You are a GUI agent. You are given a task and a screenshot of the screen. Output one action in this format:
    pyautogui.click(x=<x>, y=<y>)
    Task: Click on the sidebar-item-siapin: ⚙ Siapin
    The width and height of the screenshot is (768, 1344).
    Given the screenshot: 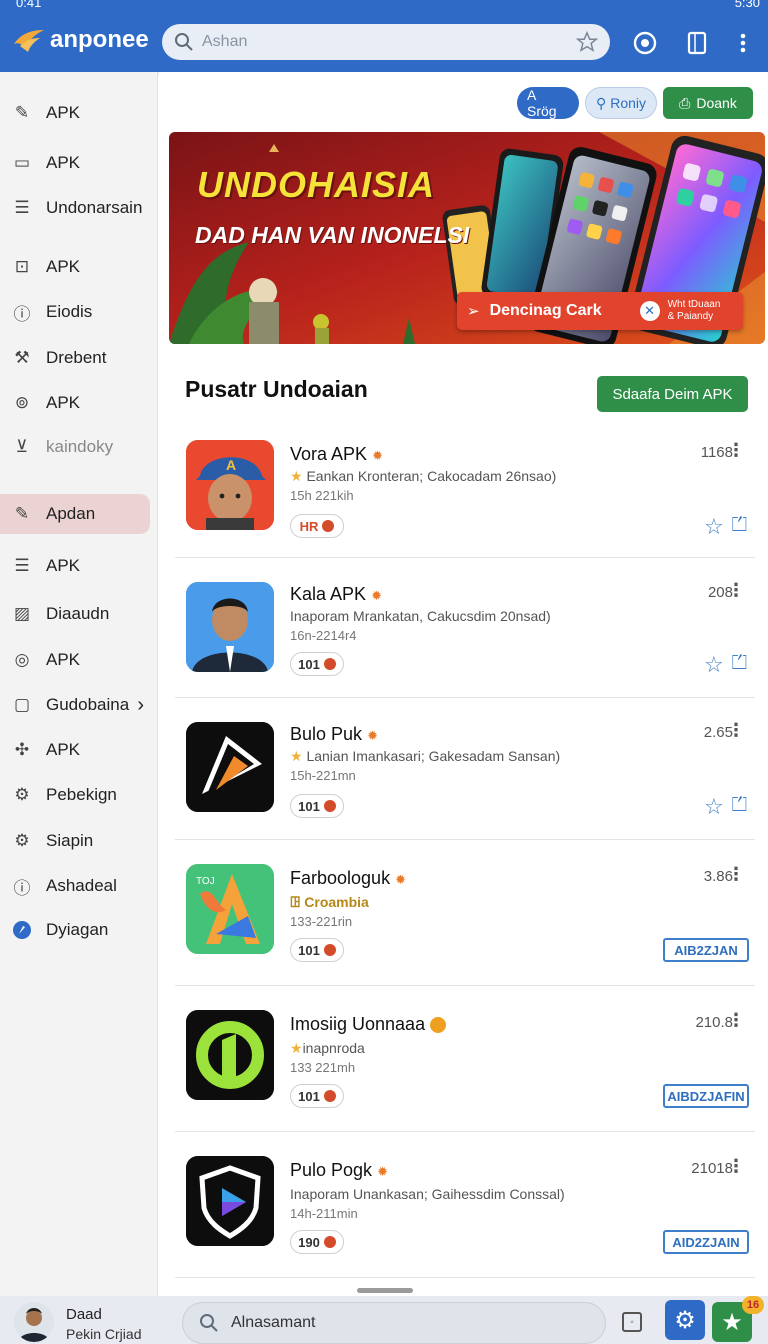 What is the action you would take?
    pyautogui.click(x=75, y=841)
    